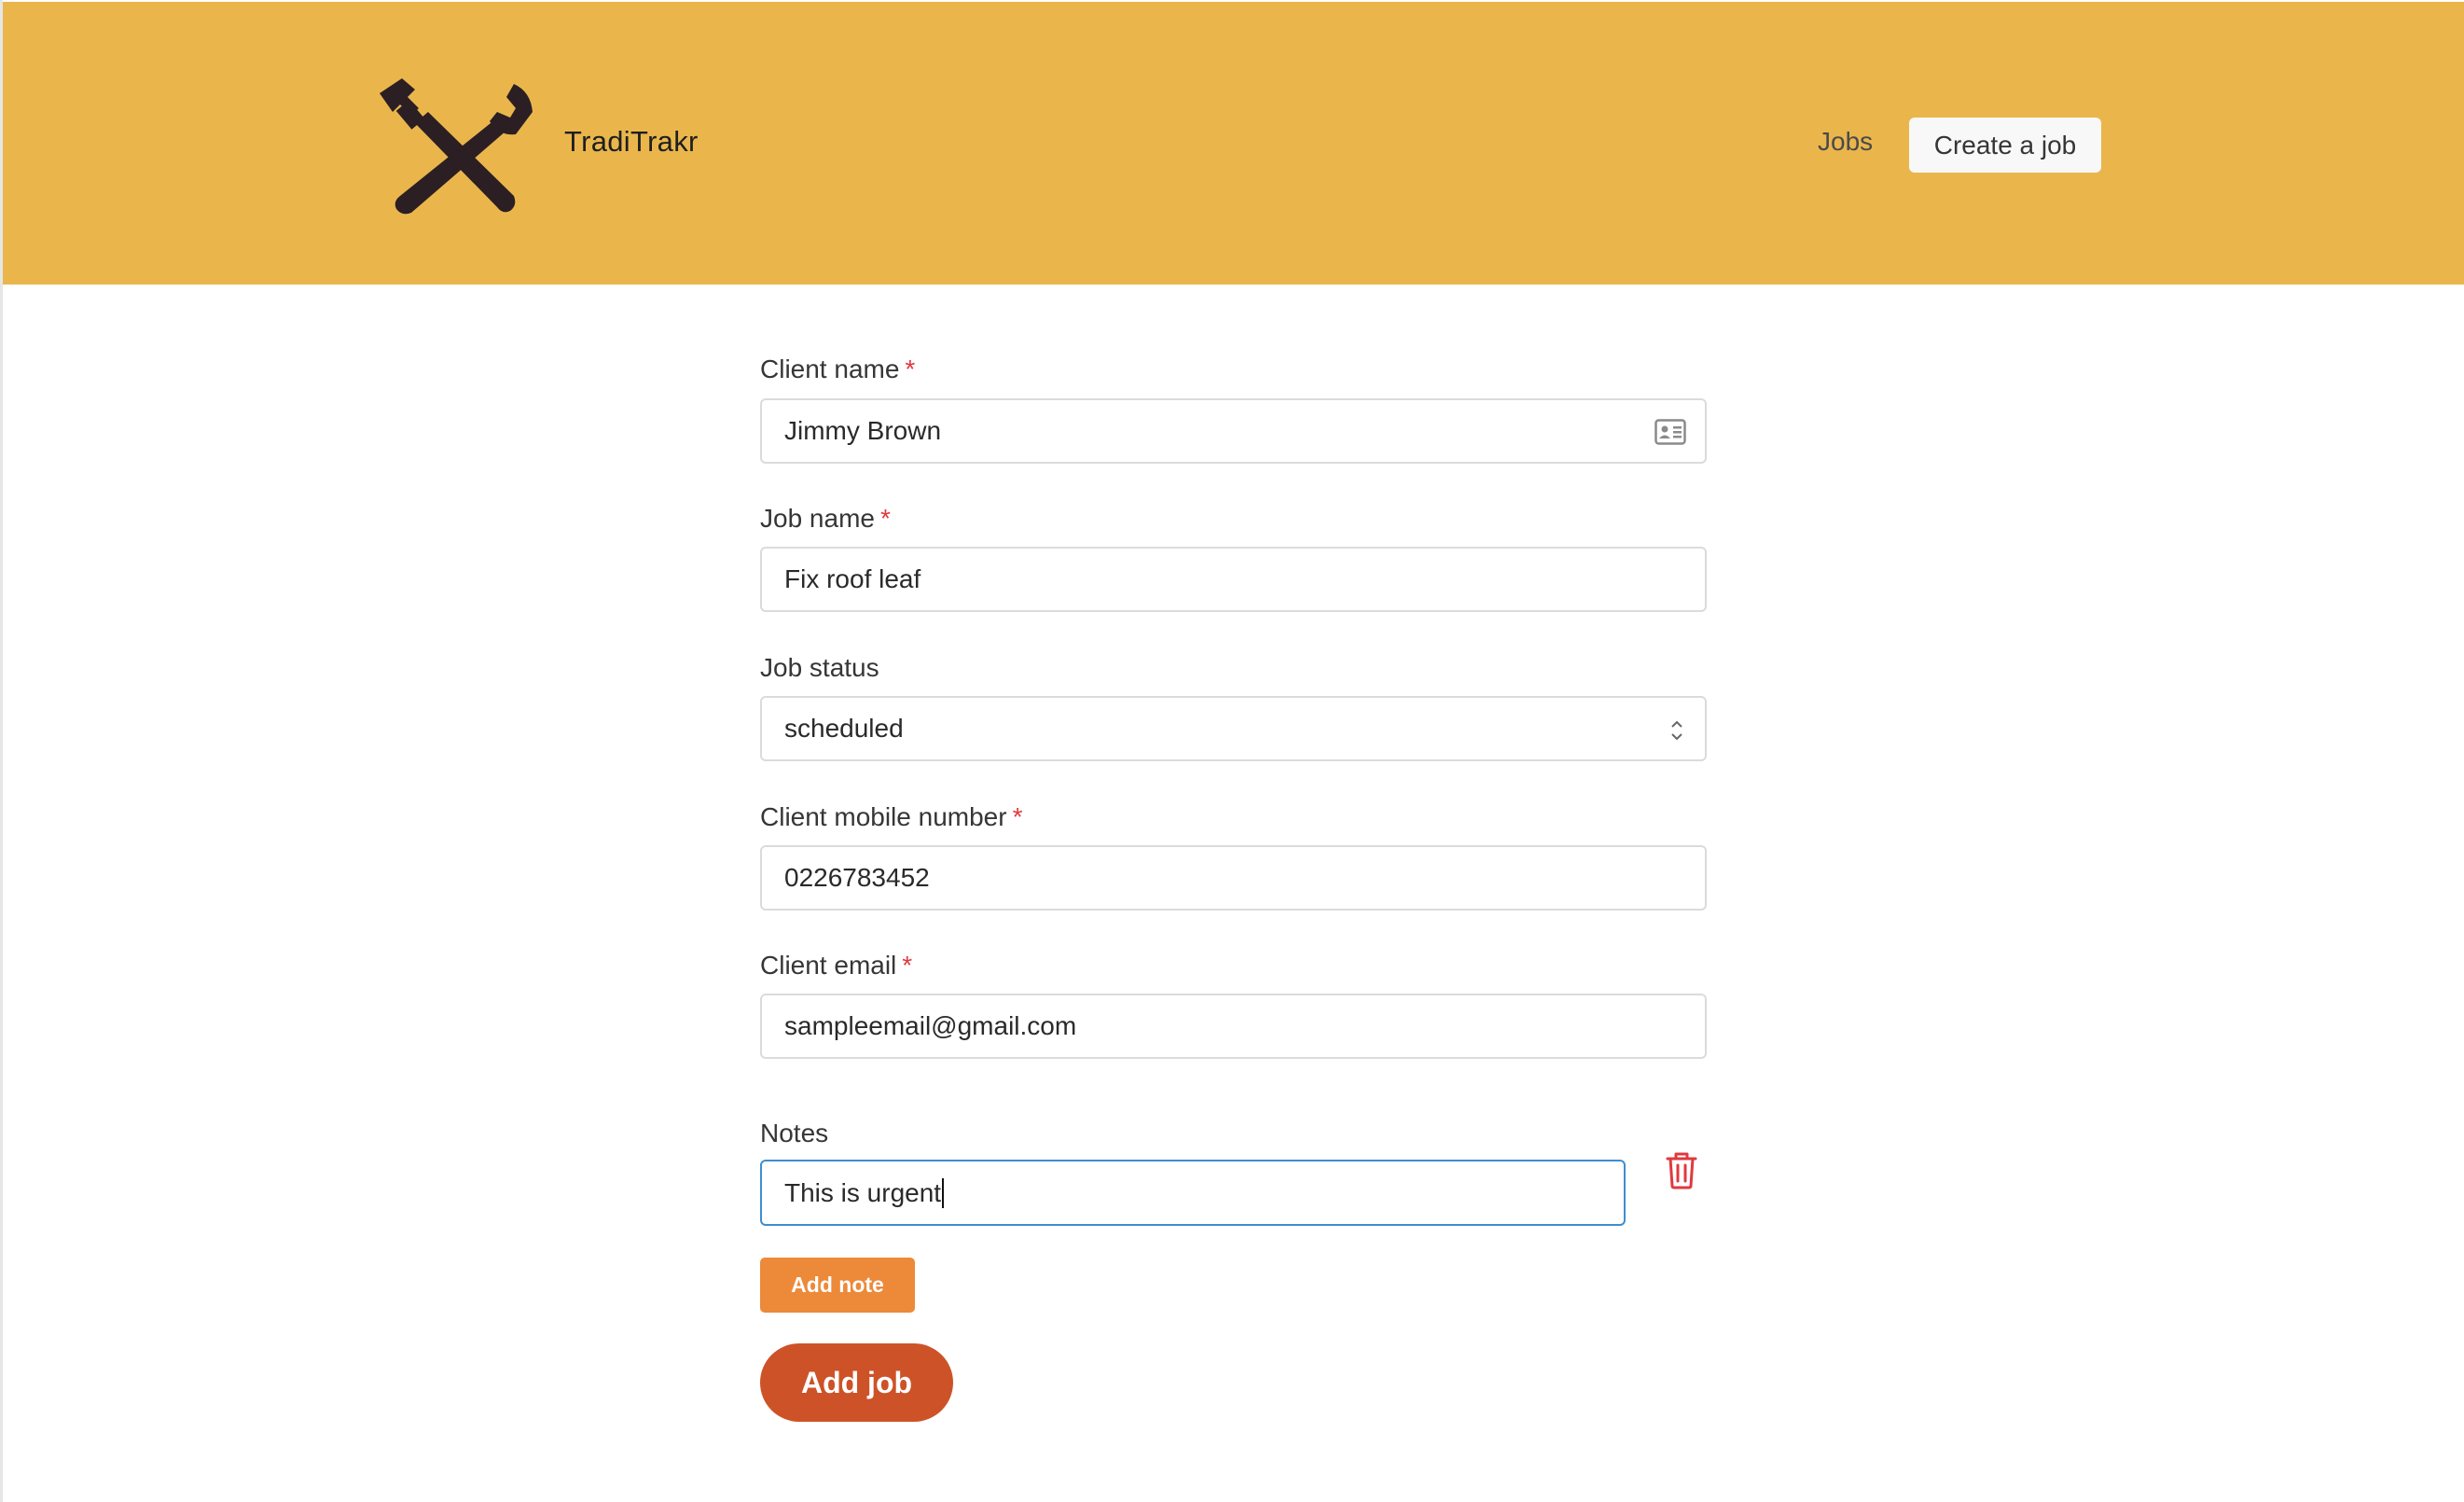 The image size is (2464, 1502). I want to click on client-name-value: Jimmy Brown, so click(863, 431).